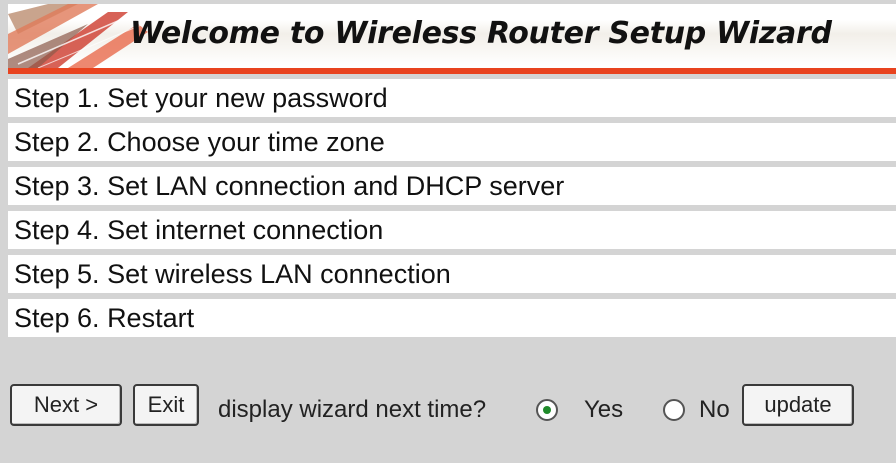 The image size is (896, 463). I want to click on wizard-header: Welcome to Wireless Router Setup Wizard, so click(452, 39).